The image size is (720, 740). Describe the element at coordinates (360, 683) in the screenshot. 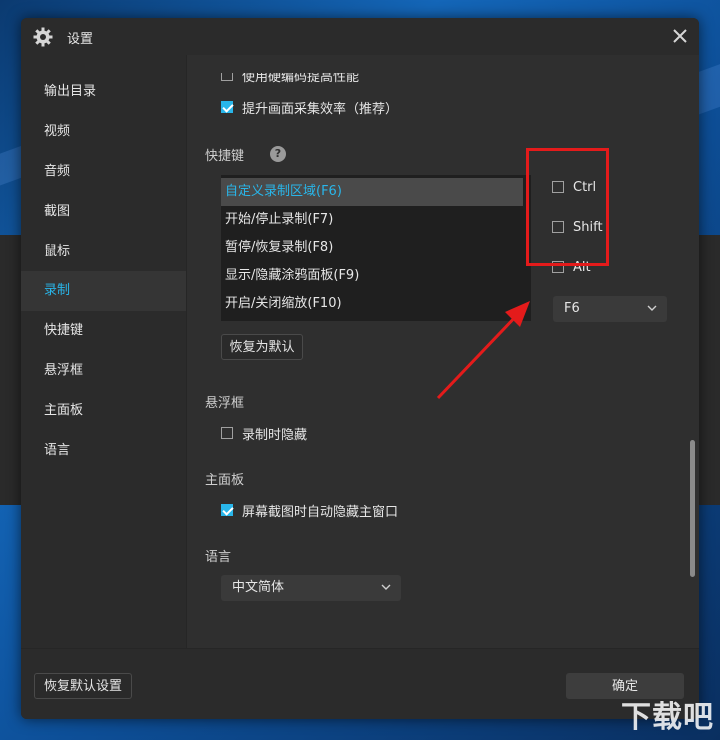

I see `dialog-footer: 恢复默认设置 确定` at that location.